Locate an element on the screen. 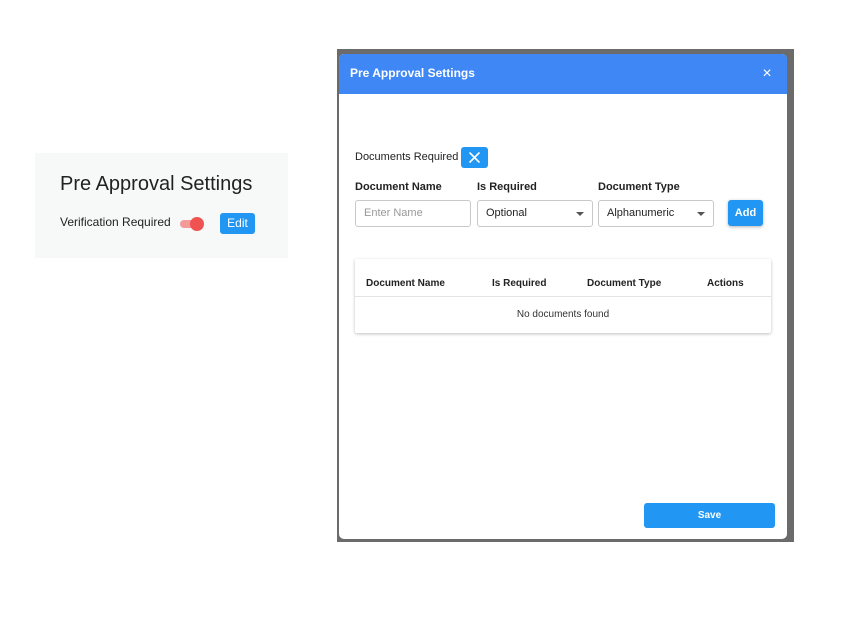 This screenshot has width=867, height=639. document-name-input: Enter Name is located at coordinates (413, 213).